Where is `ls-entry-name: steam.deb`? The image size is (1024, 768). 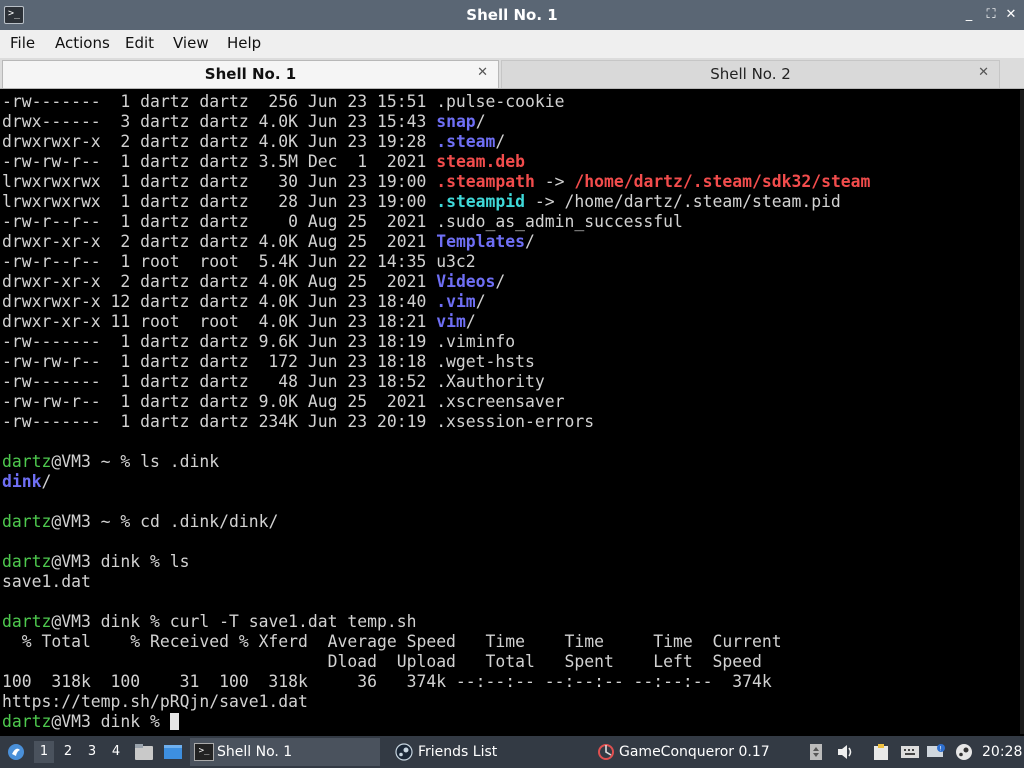
ls-entry-name: steam.deb is located at coordinates (481, 161).